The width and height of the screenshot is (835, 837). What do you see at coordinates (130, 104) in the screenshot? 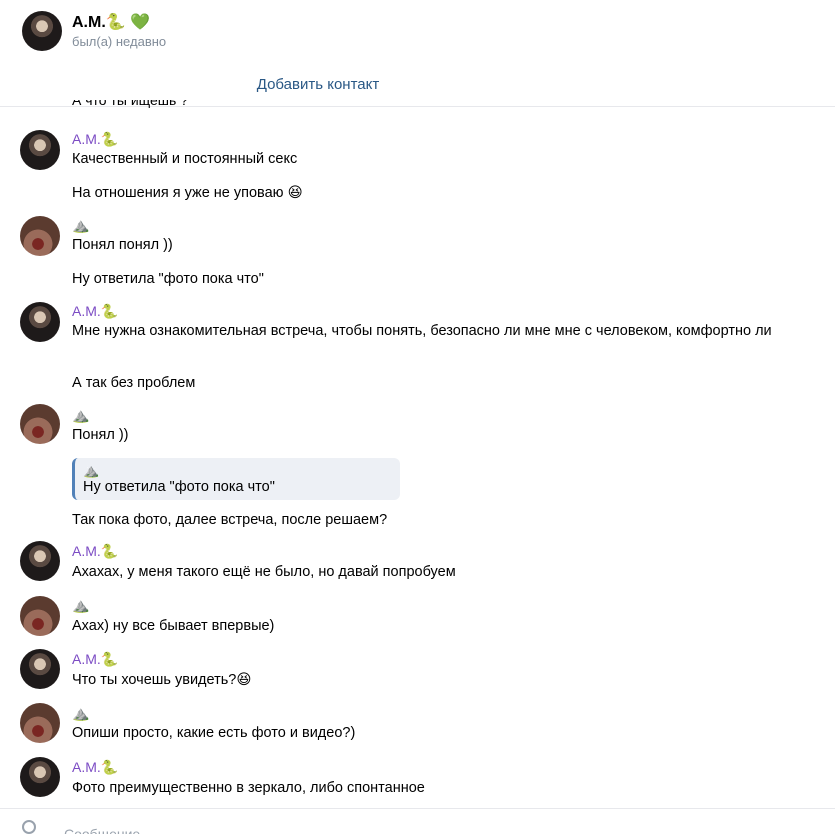
I see `clipped-message: А что ты ищешь ?` at bounding box center [130, 104].